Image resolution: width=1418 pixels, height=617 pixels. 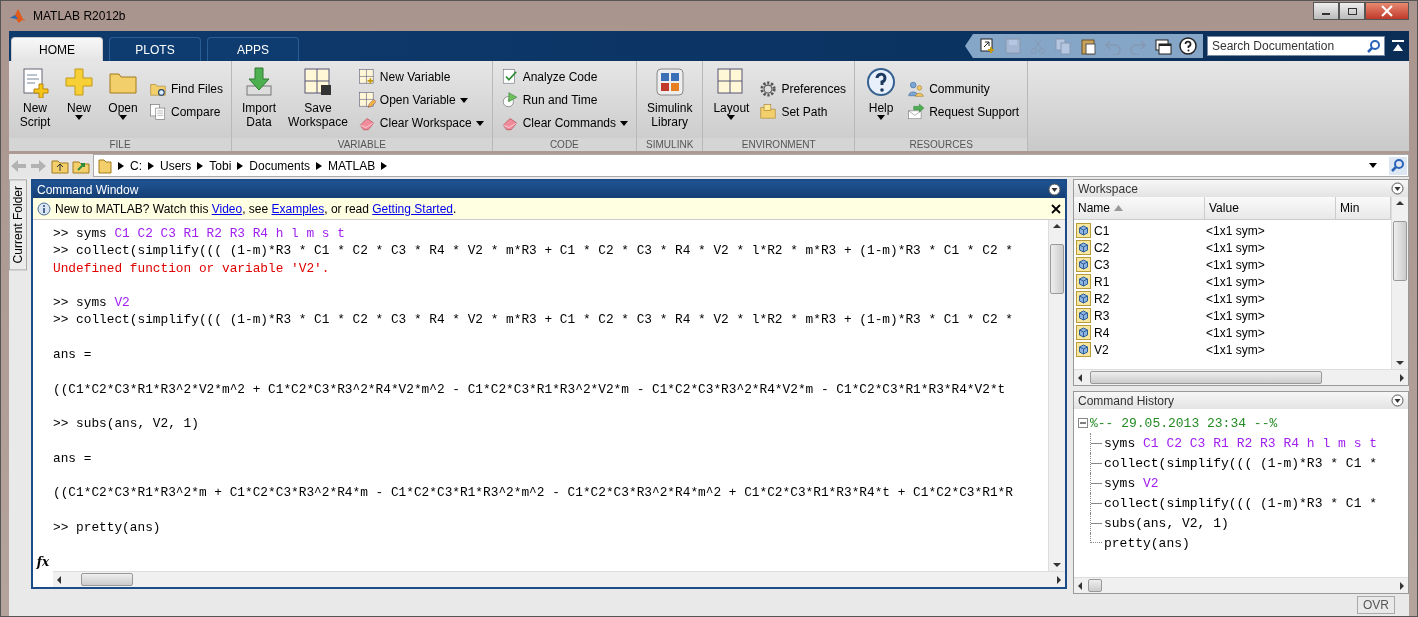 I want to click on ribbon-button: Compare, so click(x=186, y=111).